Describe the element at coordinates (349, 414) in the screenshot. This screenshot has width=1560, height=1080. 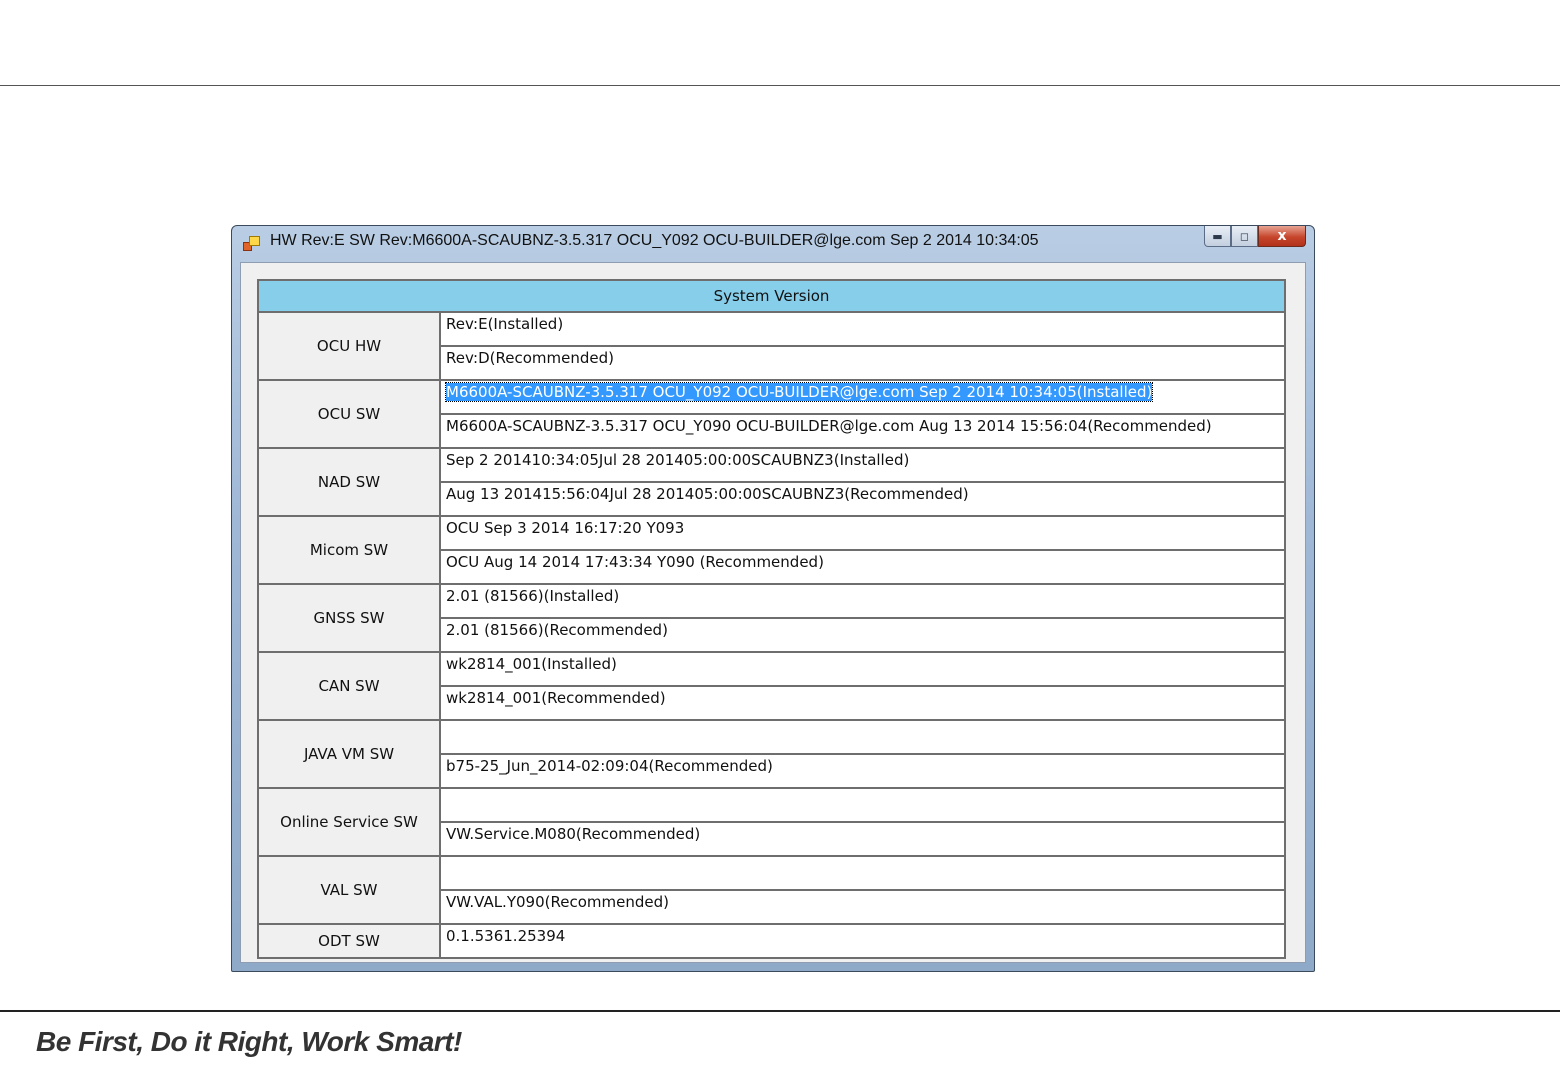
I see `row-label: OCU SW` at that location.